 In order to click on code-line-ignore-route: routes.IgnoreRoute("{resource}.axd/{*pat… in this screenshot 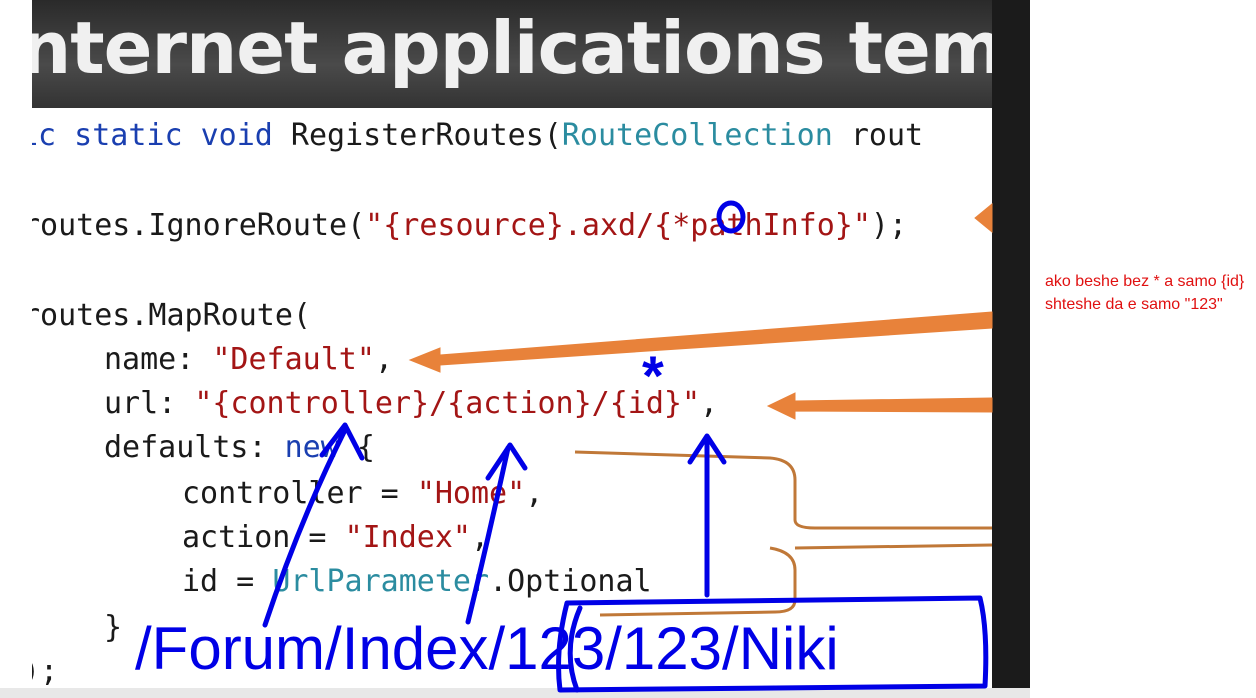, I will do `click(469, 225)`.